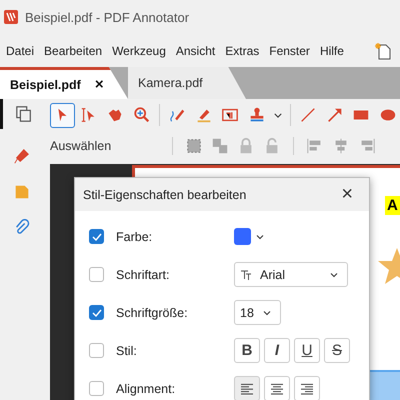  I want to click on document-tab: Beispiel.pdf ×, so click(64, 83).